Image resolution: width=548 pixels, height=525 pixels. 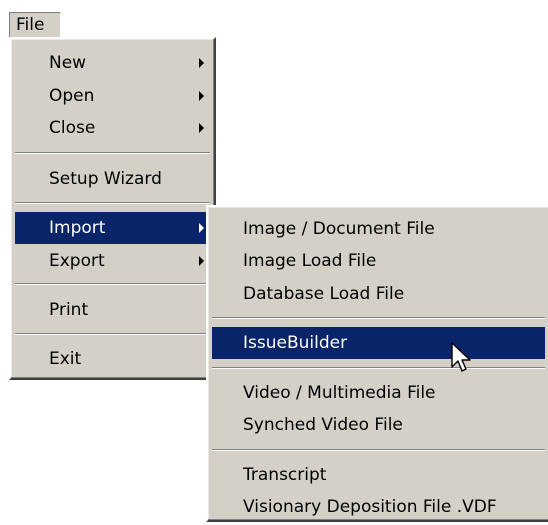 I want to click on menu-item-label: Setup Wizard, so click(x=105, y=179).